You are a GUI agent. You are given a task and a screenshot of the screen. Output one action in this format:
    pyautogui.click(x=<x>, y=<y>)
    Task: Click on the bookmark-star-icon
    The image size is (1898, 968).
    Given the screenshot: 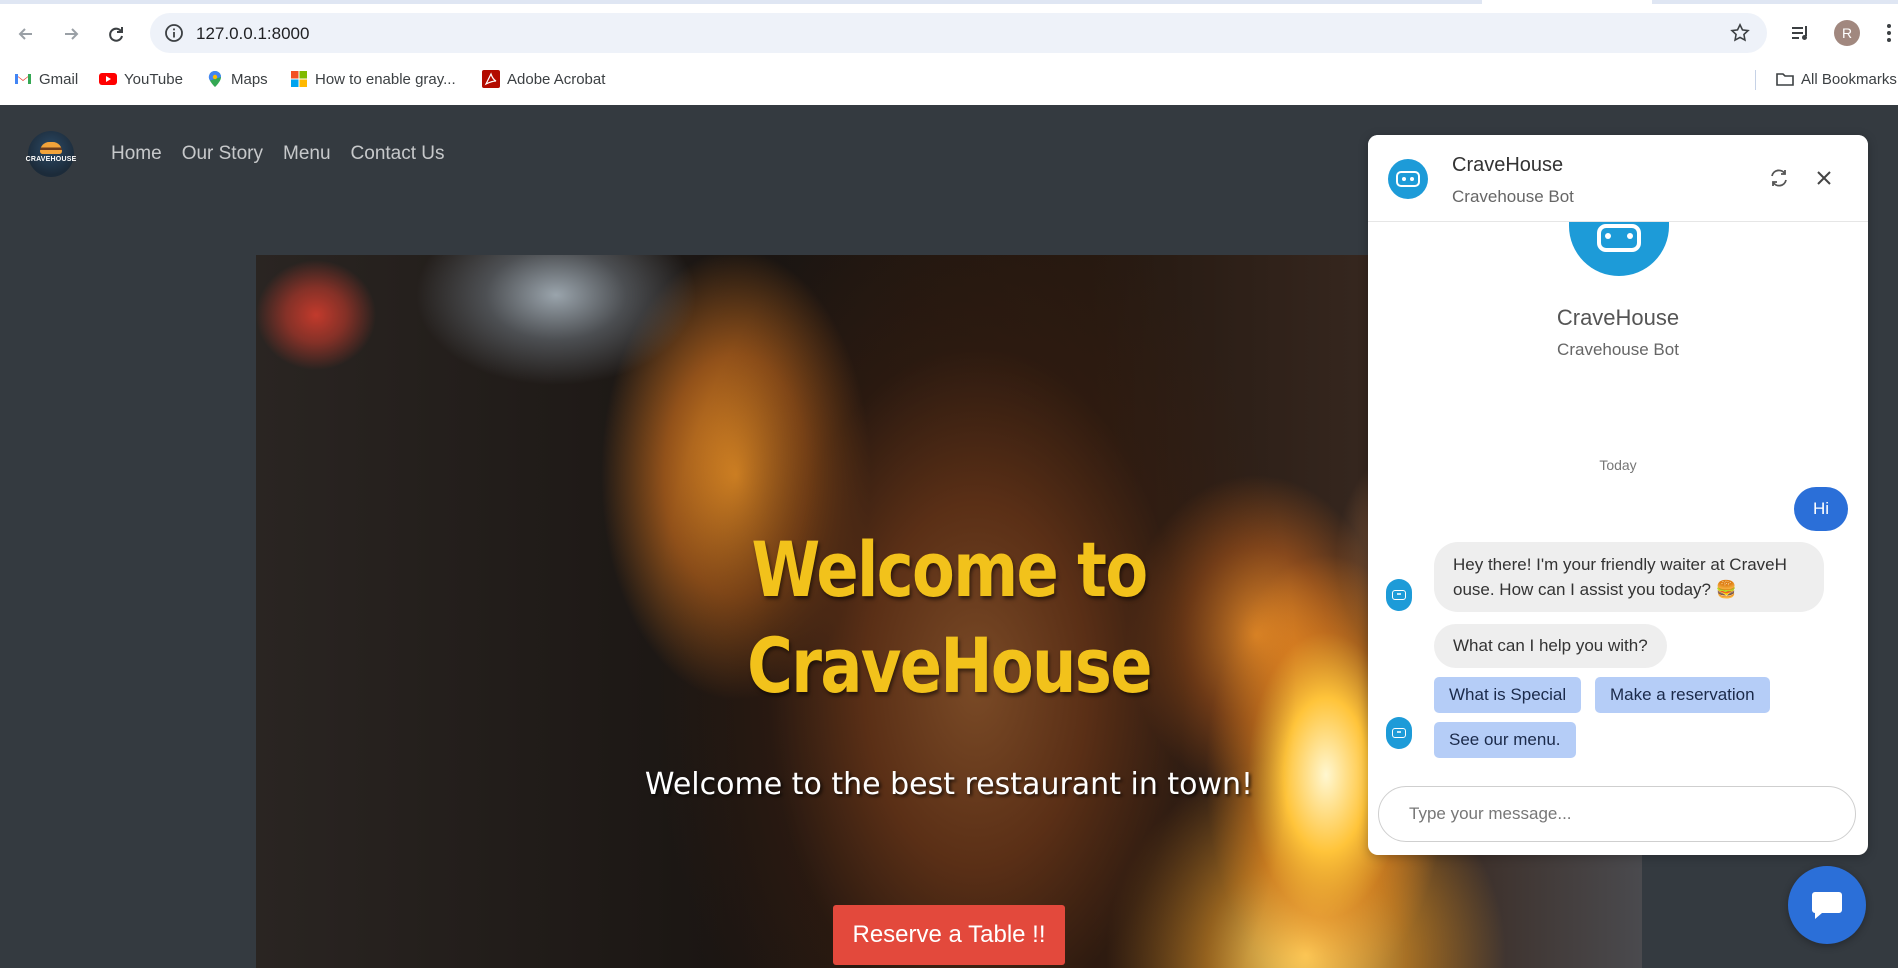 What is the action you would take?
    pyautogui.click(x=1740, y=33)
    